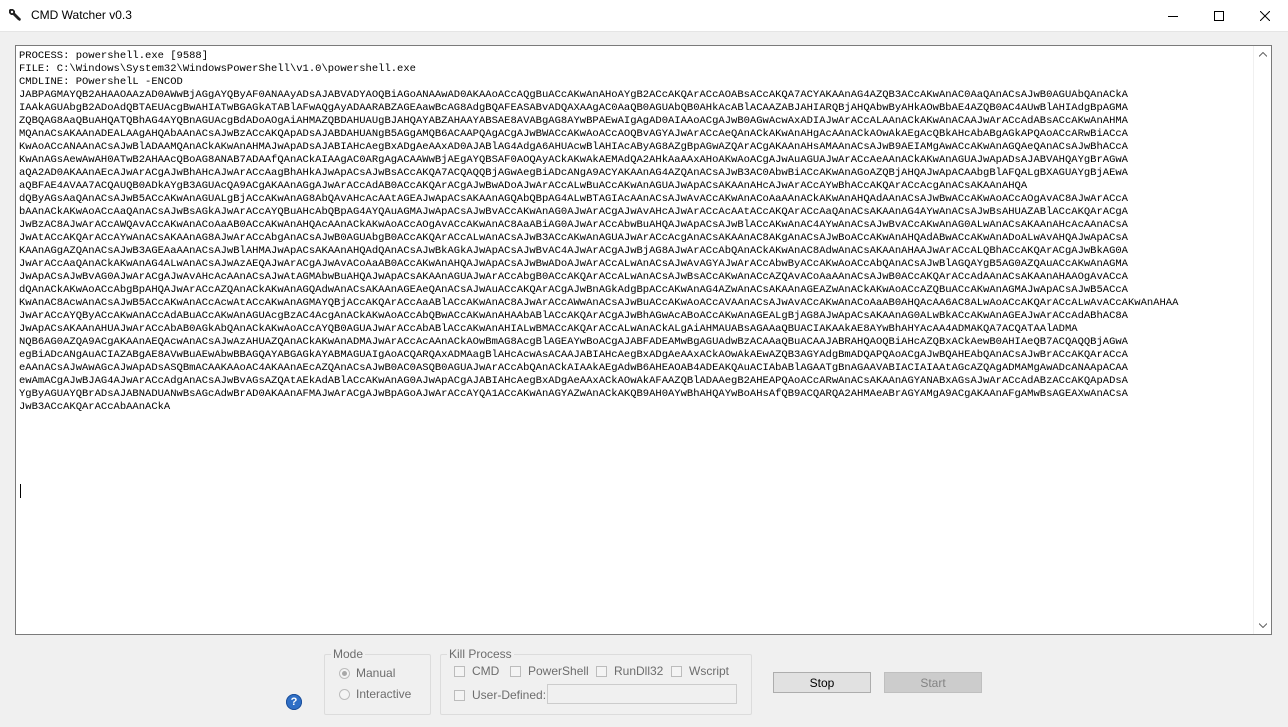 This screenshot has width=1288, height=727. What do you see at coordinates (344, 673) in the screenshot?
I see `radio-selected-icon` at bounding box center [344, 673].